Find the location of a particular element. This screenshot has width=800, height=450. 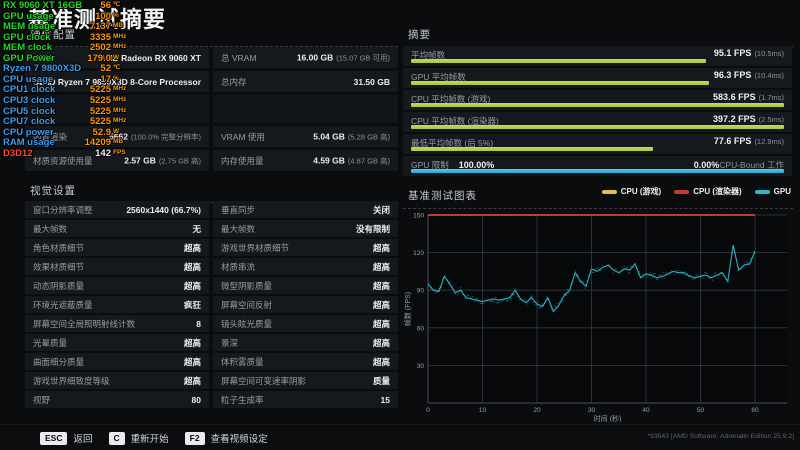

setting-label: 游戏世界材质细节 is located at coordinates (255, 247).